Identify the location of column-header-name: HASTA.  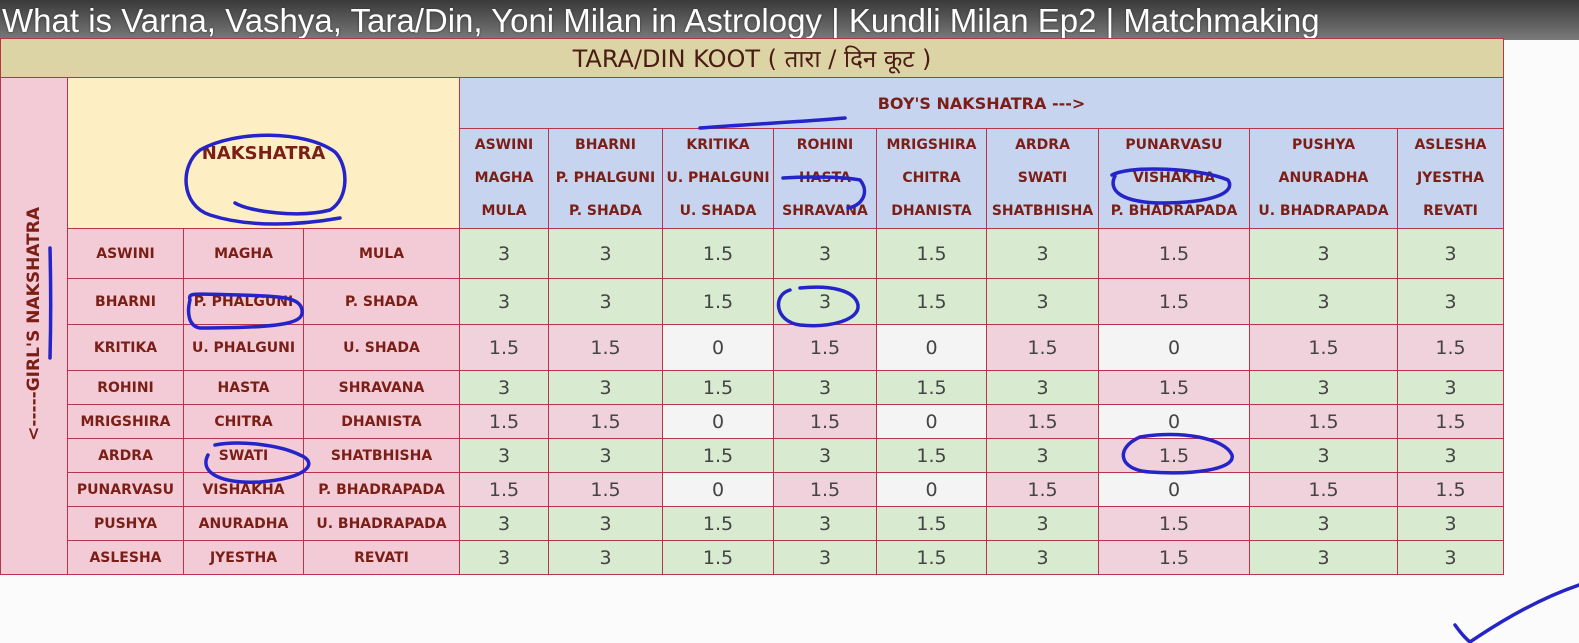
(825, 178).